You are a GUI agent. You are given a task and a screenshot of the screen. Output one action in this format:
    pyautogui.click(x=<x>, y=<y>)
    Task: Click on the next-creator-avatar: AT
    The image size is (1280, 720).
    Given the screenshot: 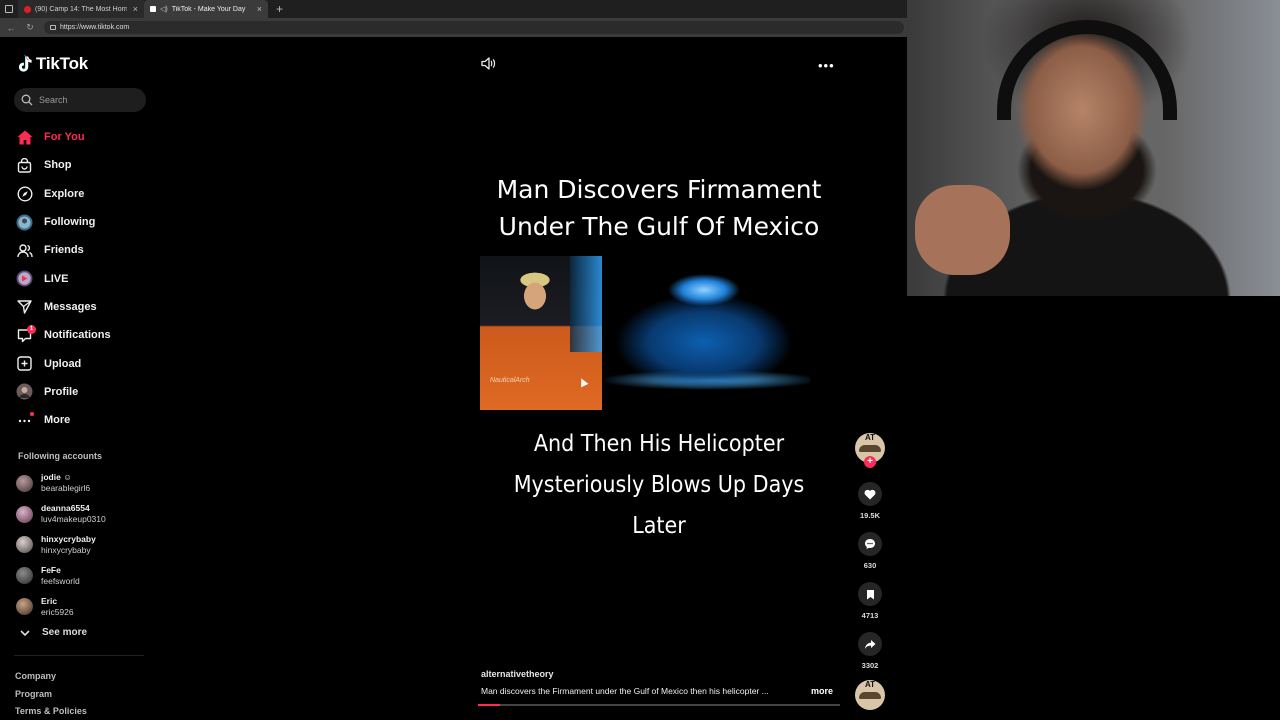 What is the action you would take?
    pyautogui.click(x=870, y=695)
    